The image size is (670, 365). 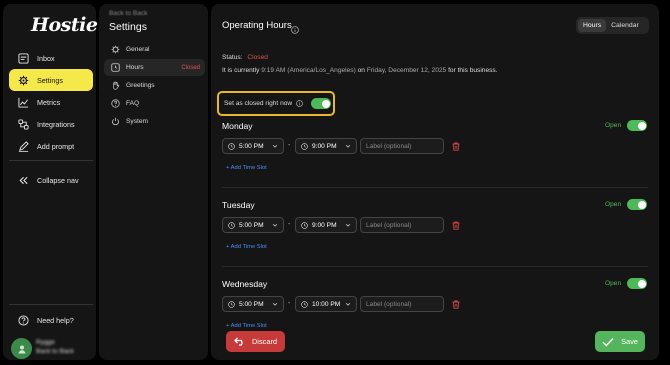 What do you see at coordinates (23, 58) in the screenshot?
I see `inbox-icon` at bounding box center [23, 58].